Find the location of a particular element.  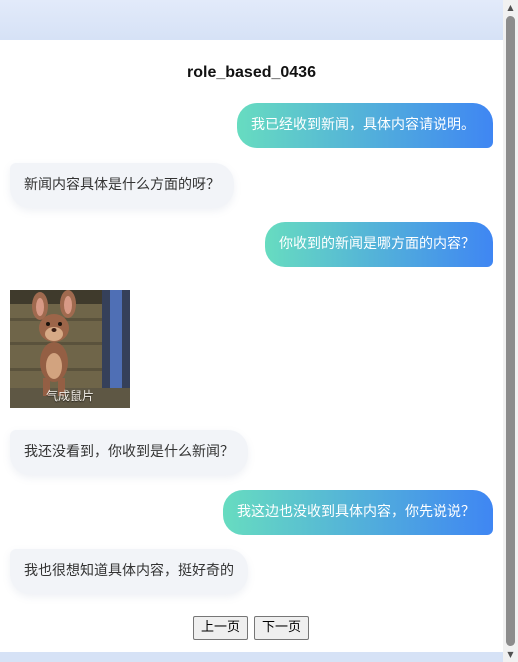

prev-page-button: 上一页 is located at coordinates (221, 628).